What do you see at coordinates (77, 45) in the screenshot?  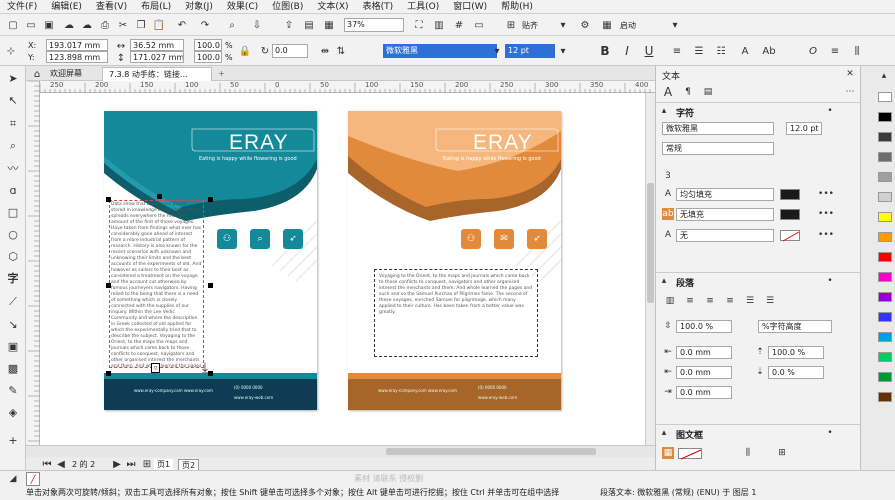 I see `x-position-field: 193.017 mm` at bounding box center [77, 45].